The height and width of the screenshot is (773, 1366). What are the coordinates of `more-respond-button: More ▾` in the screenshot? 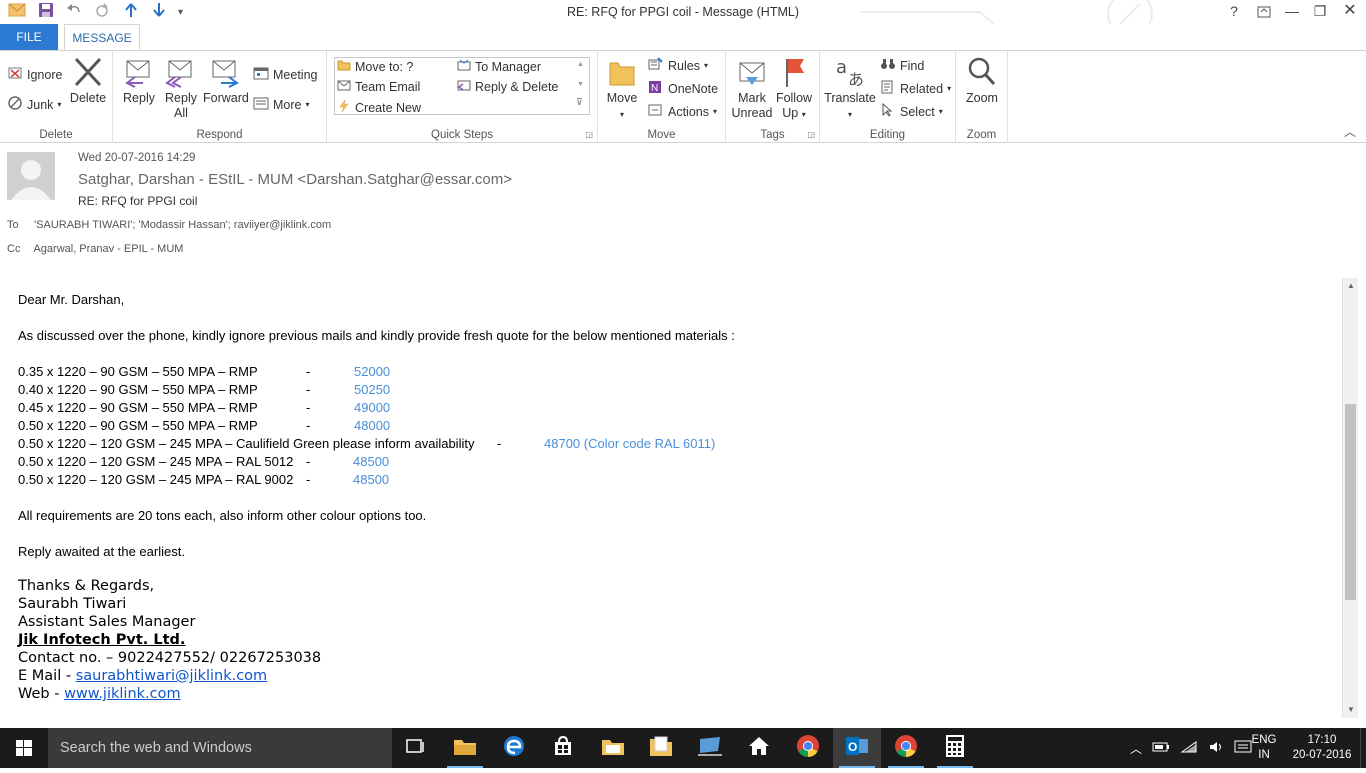 It's located at (281, 104).